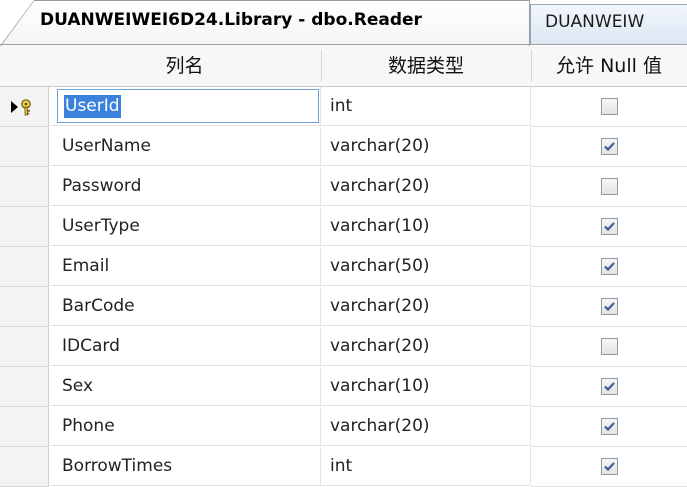  I want to click on table-row: IDCard varchar(20), so click(343, 347).